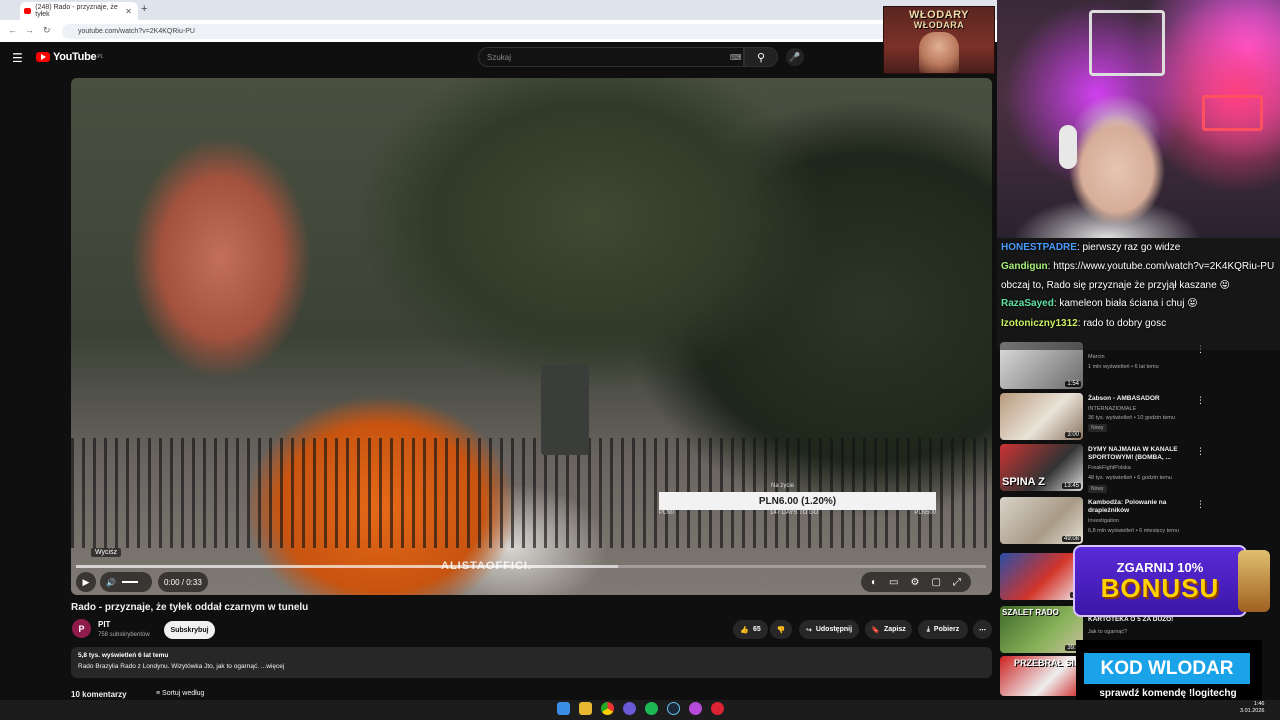 This screenshot has height=720, width=1280. I want to click on back-icon: ←, so click(12, 30).